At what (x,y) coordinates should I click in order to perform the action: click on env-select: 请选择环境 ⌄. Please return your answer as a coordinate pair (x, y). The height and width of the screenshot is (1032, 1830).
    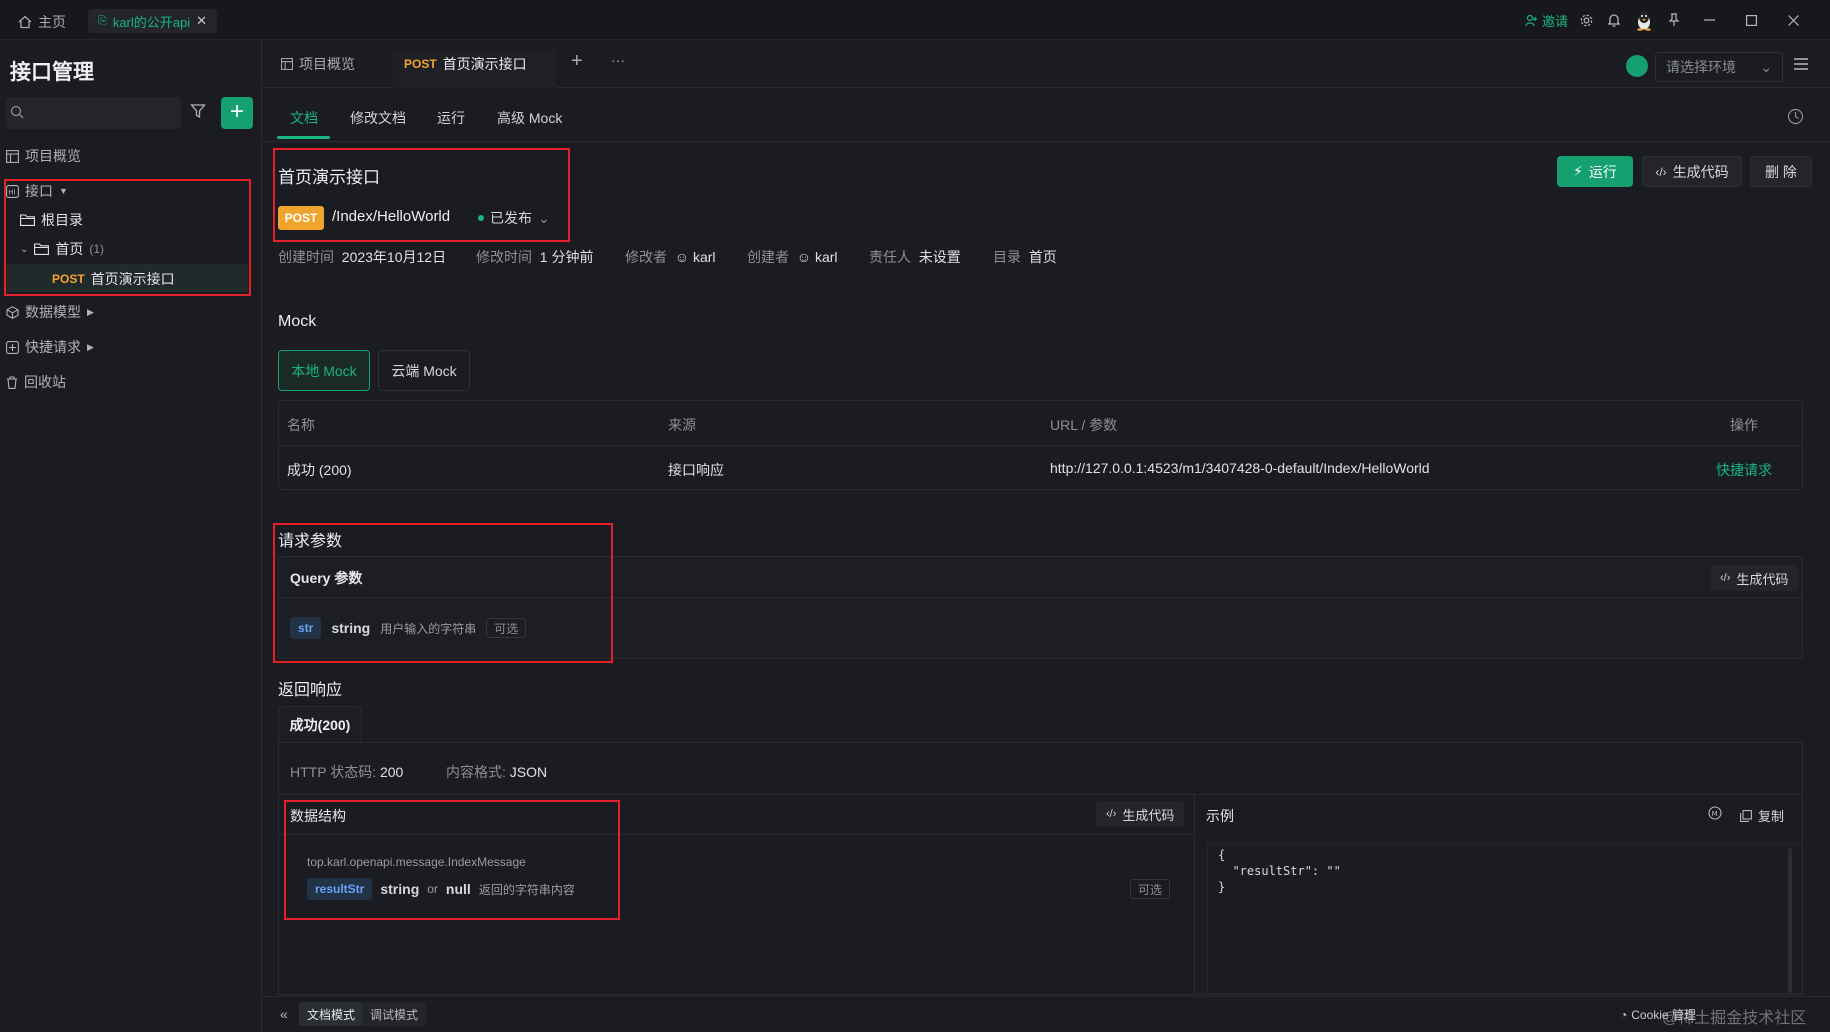
    Looking at the image, I should click on (1719, 67).